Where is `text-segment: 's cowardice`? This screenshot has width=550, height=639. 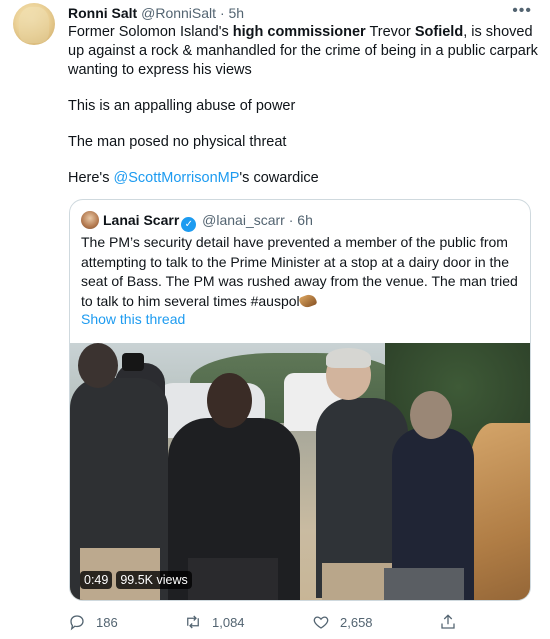 text-segment: 's cowardice is located at coordinates (279, 178).